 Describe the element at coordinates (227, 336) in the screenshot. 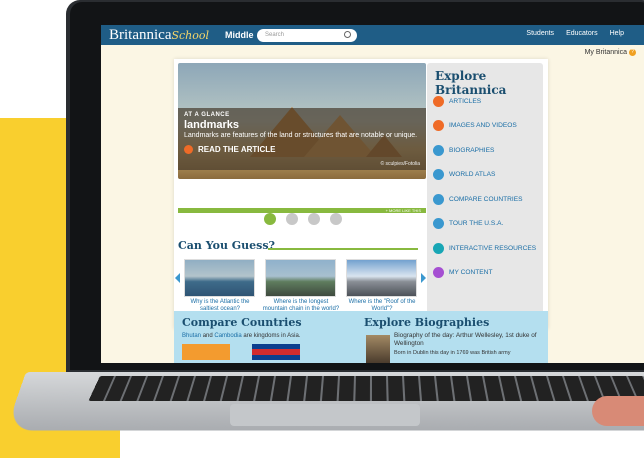

I see `country-cambodia-link: Cambodia` at that location.